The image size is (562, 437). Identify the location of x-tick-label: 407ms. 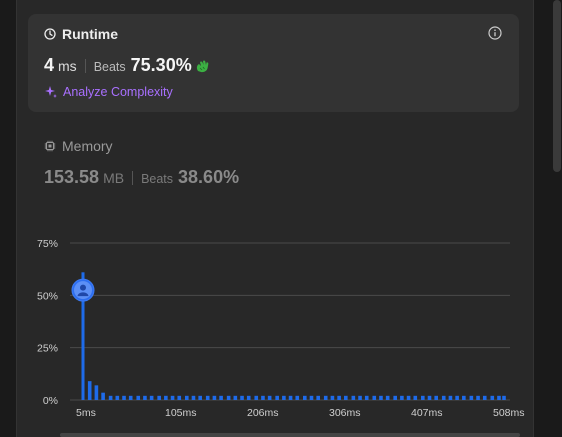
(427, 413).